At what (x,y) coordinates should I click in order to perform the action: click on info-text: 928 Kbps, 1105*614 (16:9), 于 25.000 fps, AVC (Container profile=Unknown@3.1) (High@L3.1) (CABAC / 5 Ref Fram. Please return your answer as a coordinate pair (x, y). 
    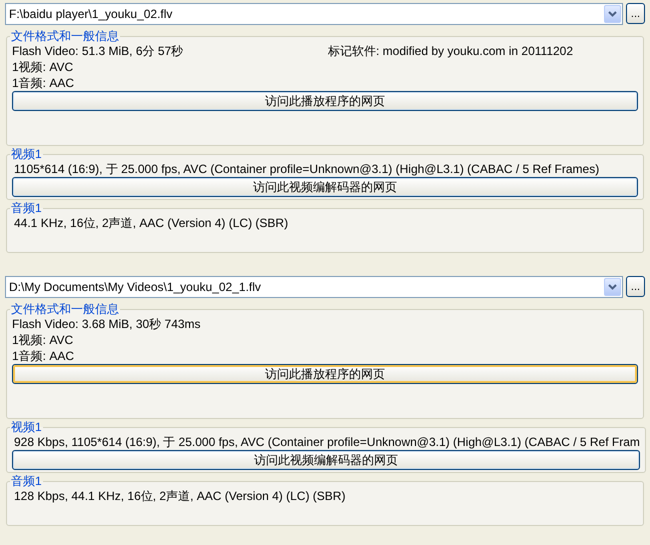
    Looking at the image, I should click on (326, 442).